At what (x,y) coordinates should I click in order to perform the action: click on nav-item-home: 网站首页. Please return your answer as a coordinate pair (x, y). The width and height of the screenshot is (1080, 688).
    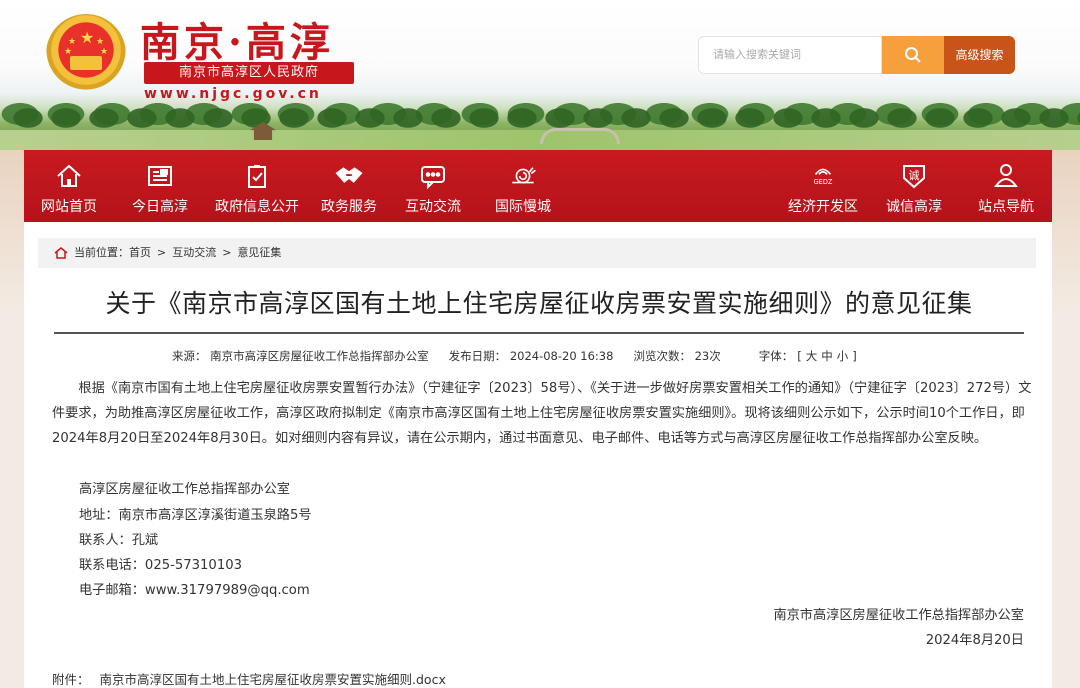
    Looking at the image, I should click on (69, 186).